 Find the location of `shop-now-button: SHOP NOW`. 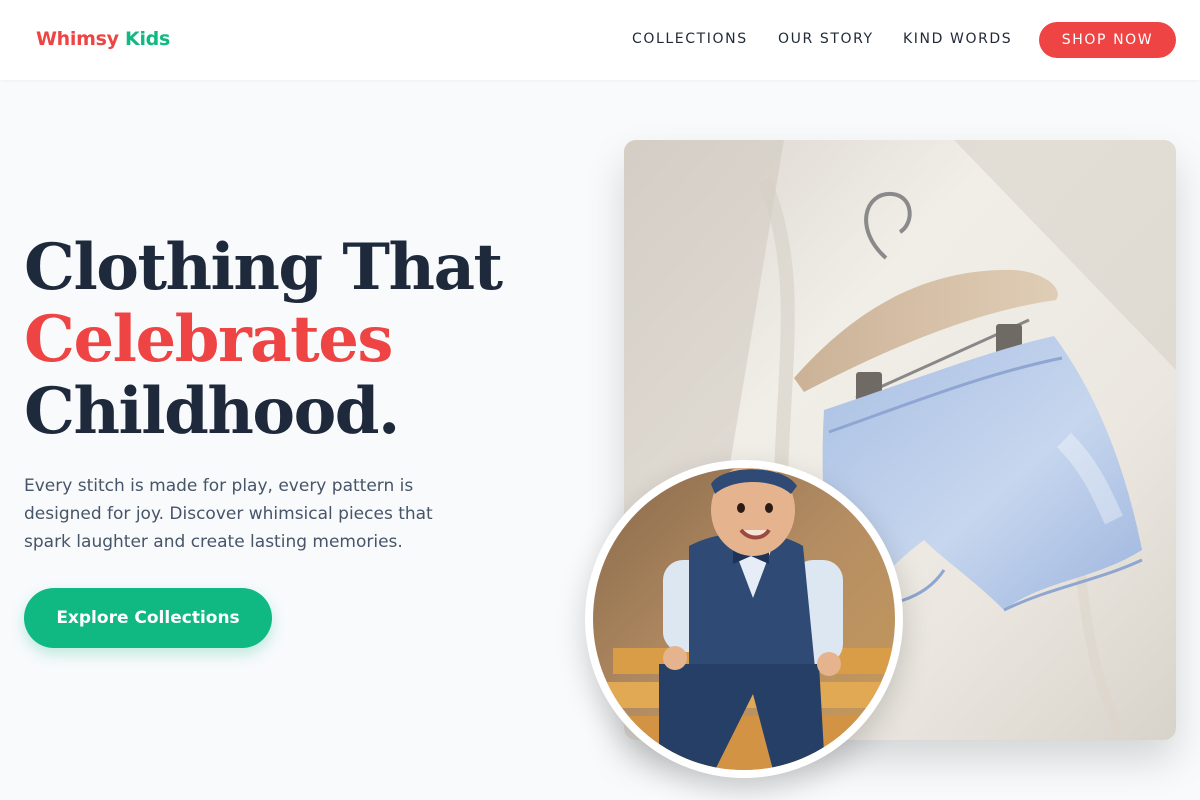

shop-now-button: SHOP NOW is located at coordinates (1107, 40).